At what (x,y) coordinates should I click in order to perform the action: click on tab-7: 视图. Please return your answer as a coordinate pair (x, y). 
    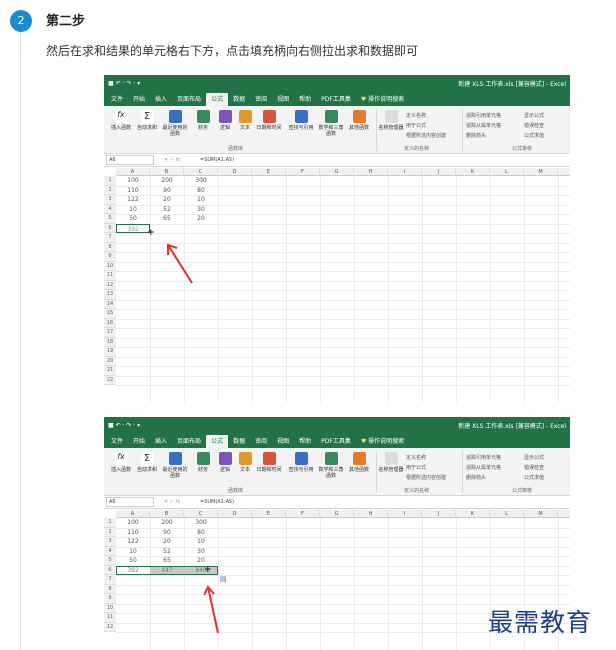
    Looking at the image, I should click on (283, 99).